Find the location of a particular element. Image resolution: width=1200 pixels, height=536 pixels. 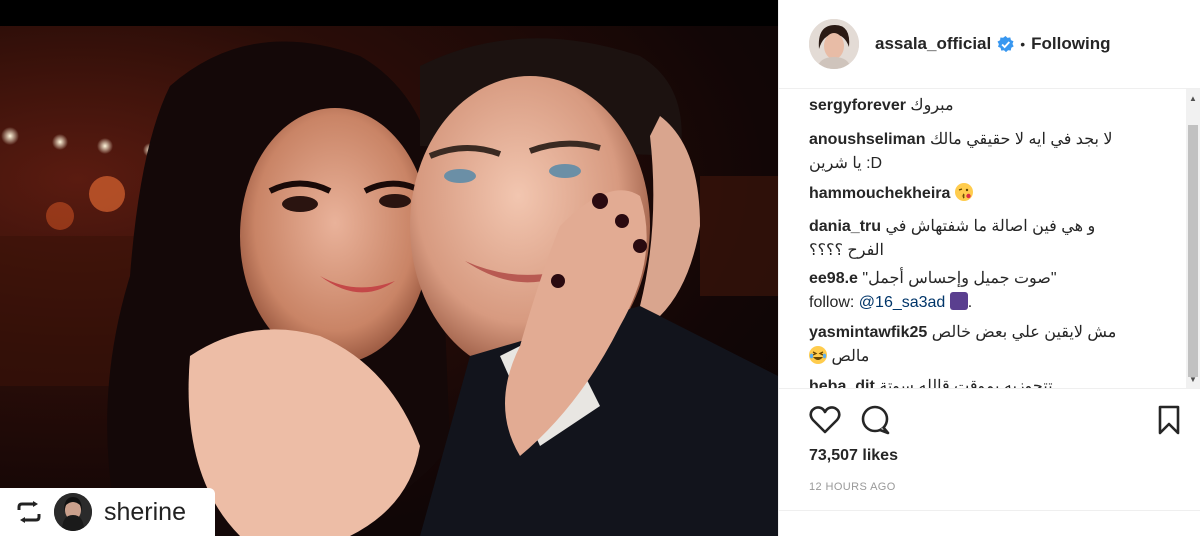

comment-text: تتجوزيه بموقت قالله سوتة is located at coordinates (966, 383).